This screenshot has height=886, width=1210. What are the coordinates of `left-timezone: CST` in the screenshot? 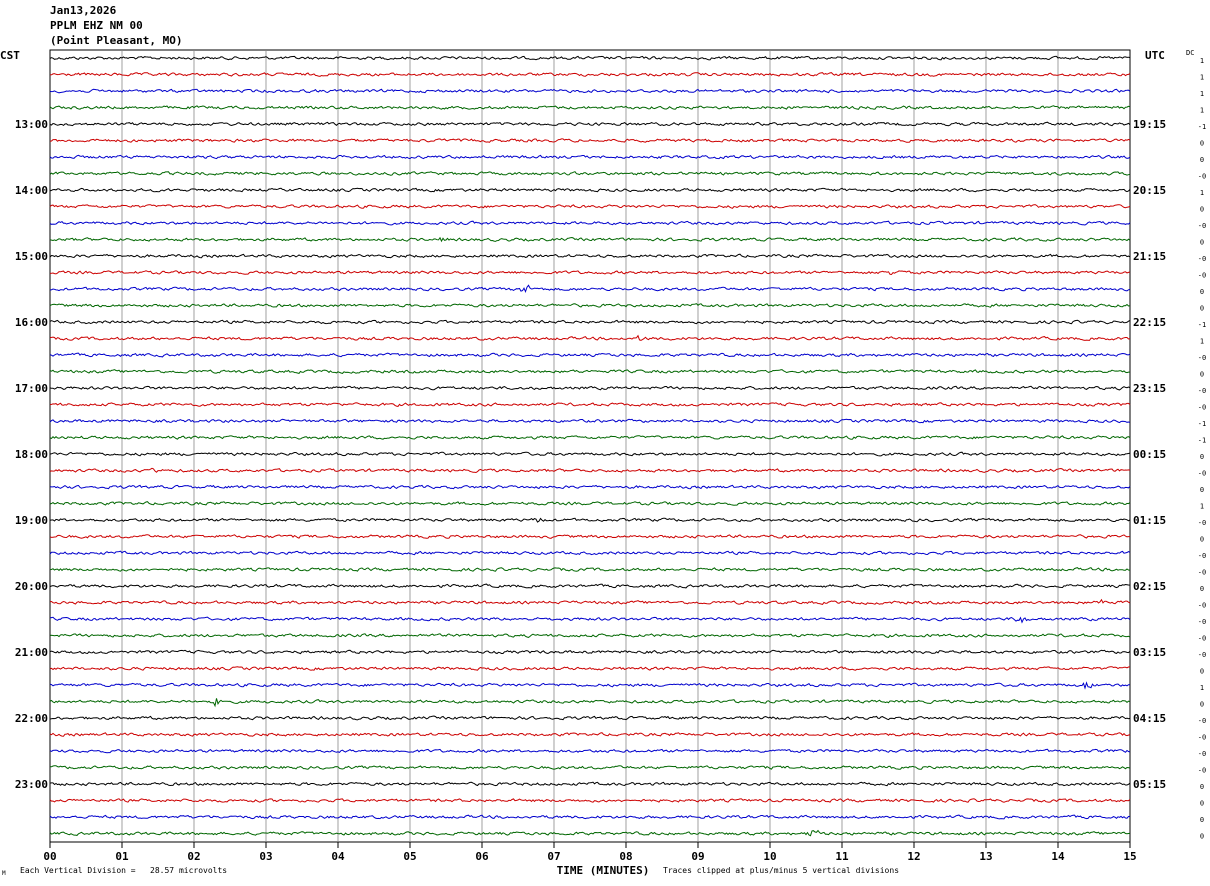 It's located at (10, 55).